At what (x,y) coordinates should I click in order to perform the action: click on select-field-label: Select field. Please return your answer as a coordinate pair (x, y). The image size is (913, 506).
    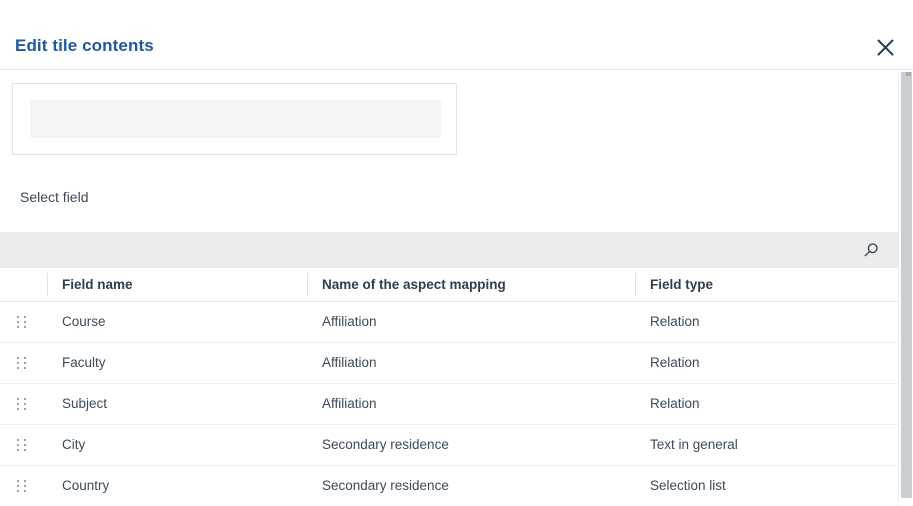
    Looking at the image, I should click on (54, 197).